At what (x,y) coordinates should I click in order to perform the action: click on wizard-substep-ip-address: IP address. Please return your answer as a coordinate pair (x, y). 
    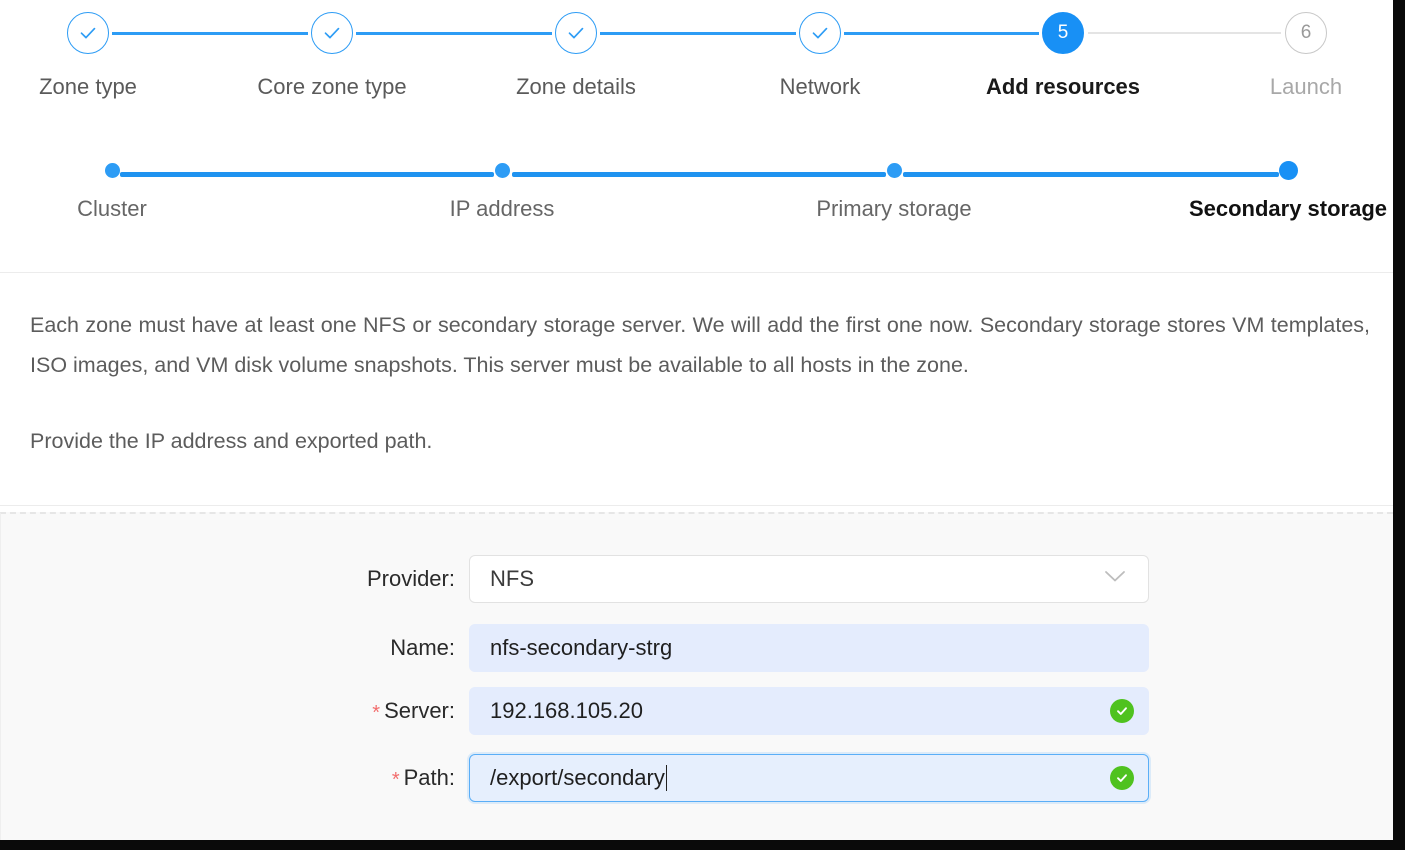
    Looking at the image, I should click on (502, 186).